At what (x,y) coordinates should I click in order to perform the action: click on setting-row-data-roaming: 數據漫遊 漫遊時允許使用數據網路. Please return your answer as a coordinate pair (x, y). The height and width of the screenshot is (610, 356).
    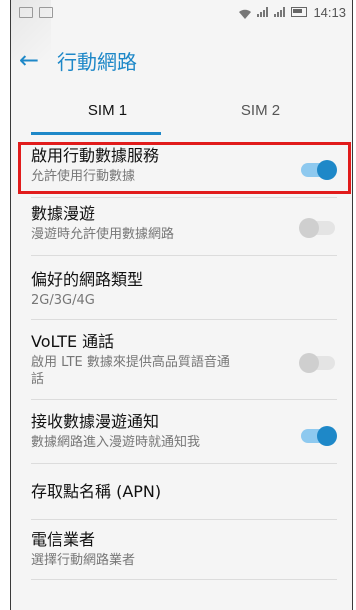
    Looking at the image, I should click on (184, 230).